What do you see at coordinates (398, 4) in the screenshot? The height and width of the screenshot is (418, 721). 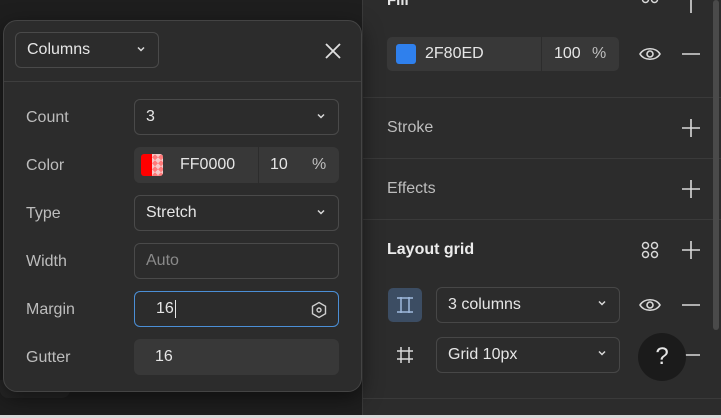 I see `fill-section-title: Fill` at bounding box center [398, 4].